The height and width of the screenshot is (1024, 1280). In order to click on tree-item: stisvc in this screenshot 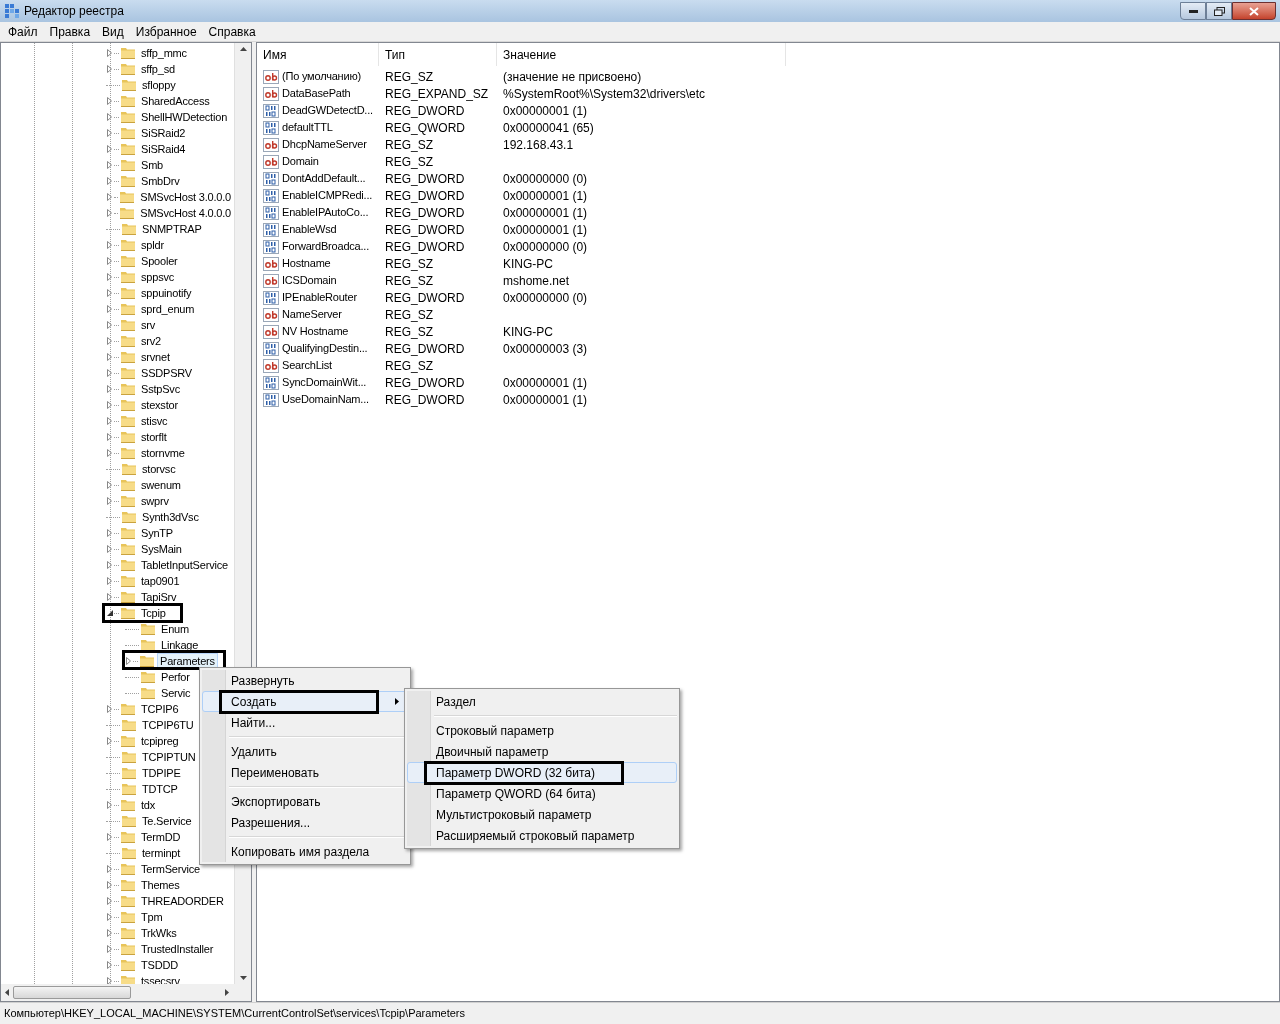, I will do `click(154, 421)`.